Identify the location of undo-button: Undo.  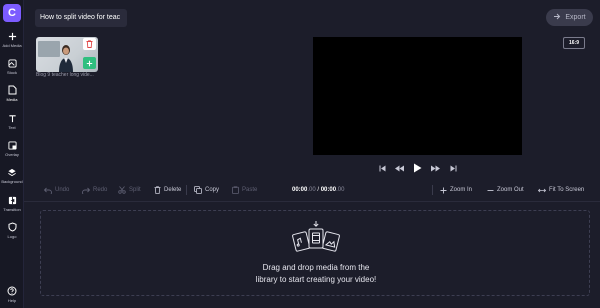
(56, 190).